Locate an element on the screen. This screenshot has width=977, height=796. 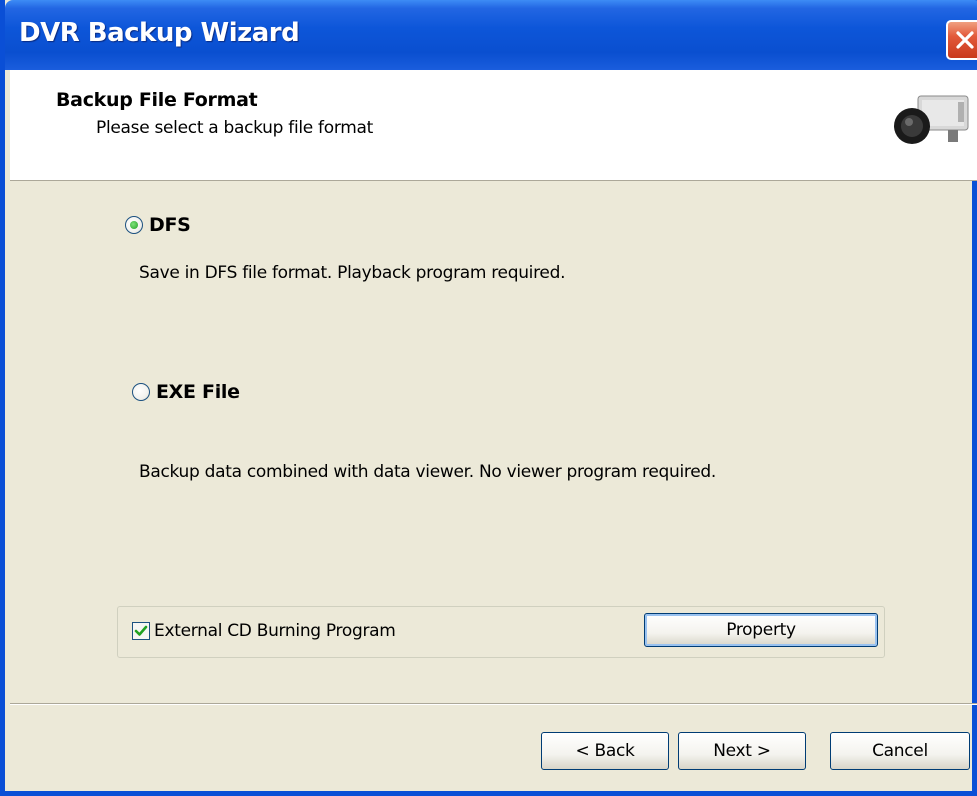
cancel-button: Cancel is located at coordinates (900, 751).